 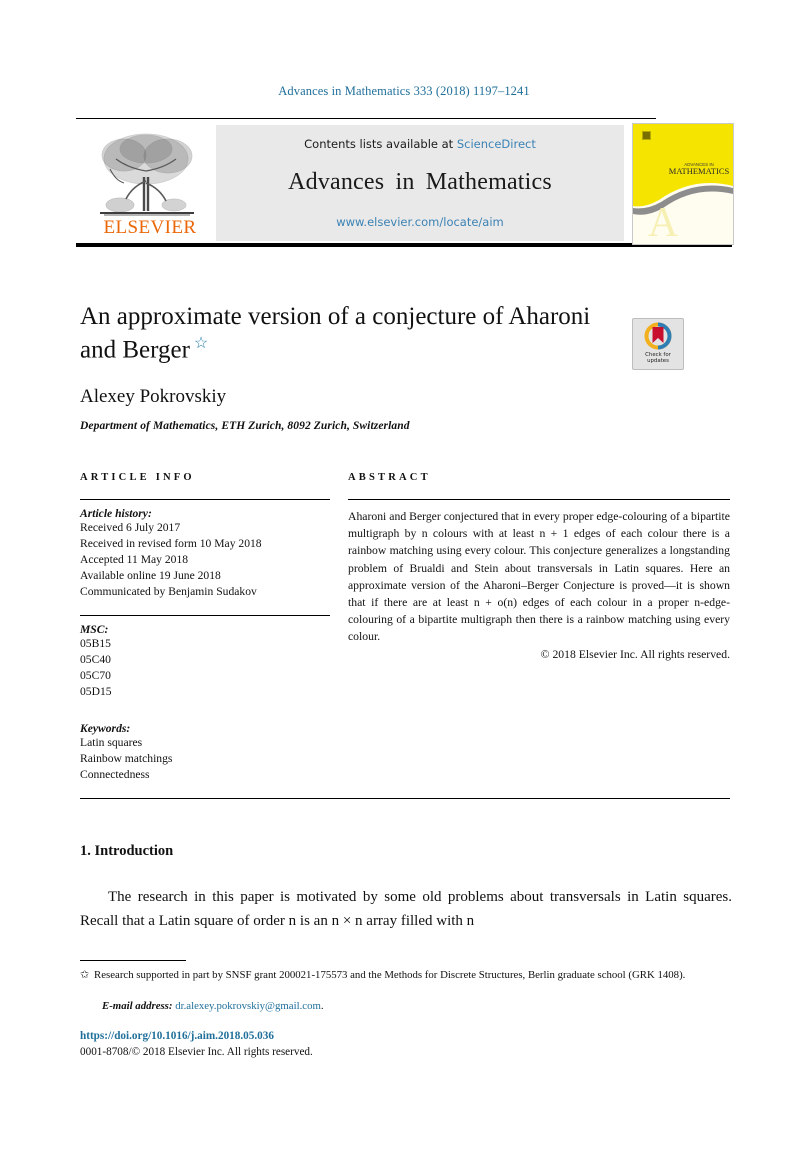 I want to click on title-footnote-star-icon: ☆, so click(x=201, y=343).